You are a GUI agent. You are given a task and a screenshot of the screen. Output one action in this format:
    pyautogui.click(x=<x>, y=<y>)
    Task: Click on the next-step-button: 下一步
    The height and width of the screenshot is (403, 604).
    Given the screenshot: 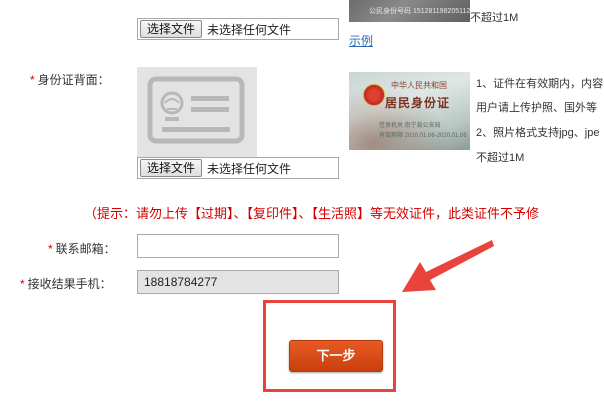 What is the action you would take?
    pyautogui.click(x=336, y=356)
    